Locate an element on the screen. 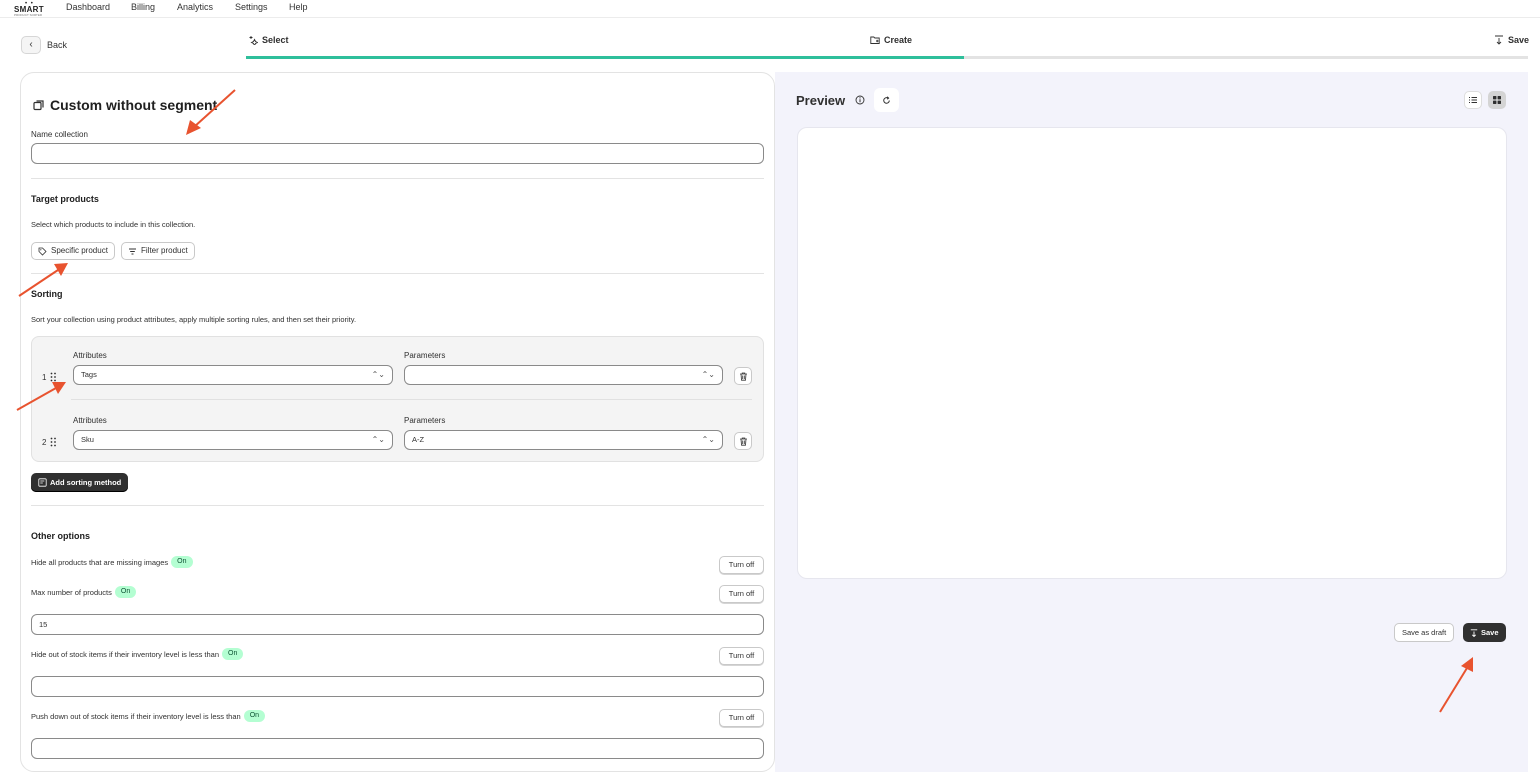 The width and height of the screenshot is (1540, 772). step-select-label: Select is located at coordinates (275, 40).